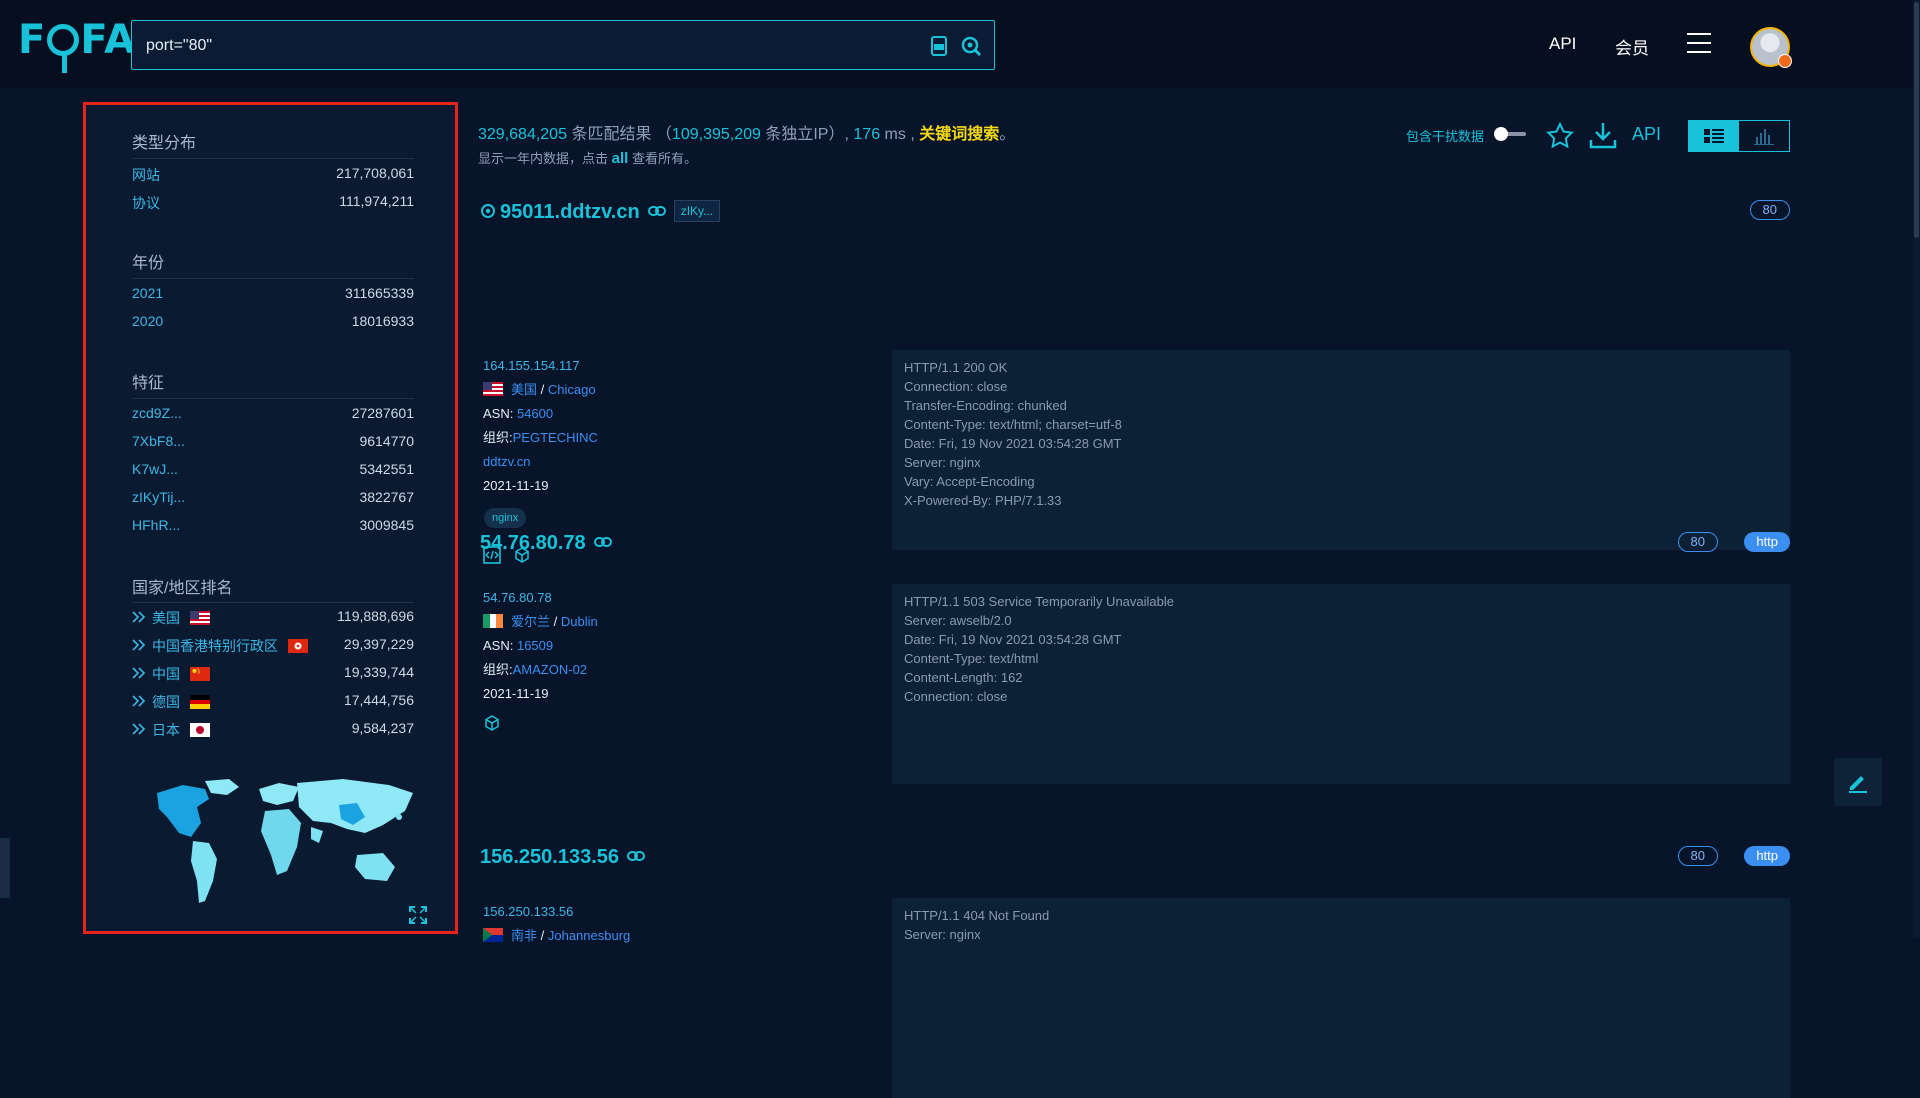 The width and height of the screenshot is (1920, 1098). Describe the element at coordinates (273, 203) in the screenshot. I see `type-row: 协议 111,974,211` at that location.